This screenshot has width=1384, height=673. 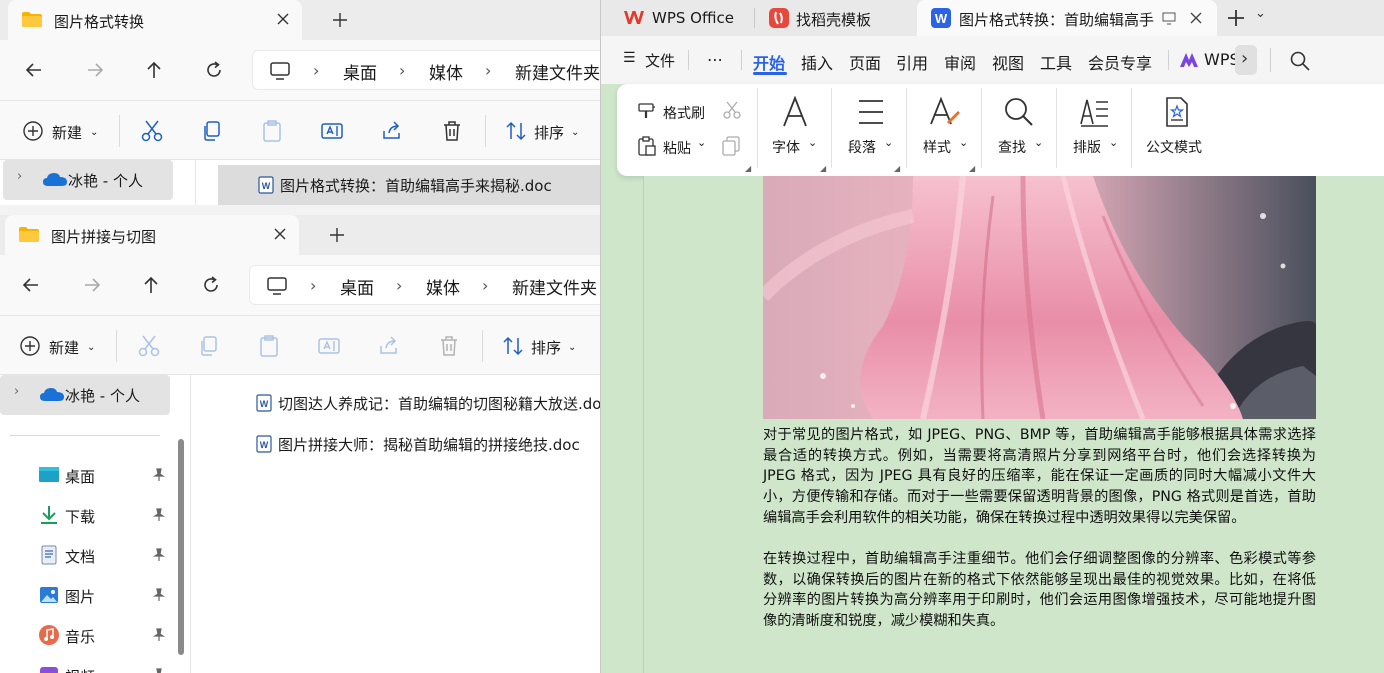 I want to click on menu-view: 视图, so click(x=1008, y=62).